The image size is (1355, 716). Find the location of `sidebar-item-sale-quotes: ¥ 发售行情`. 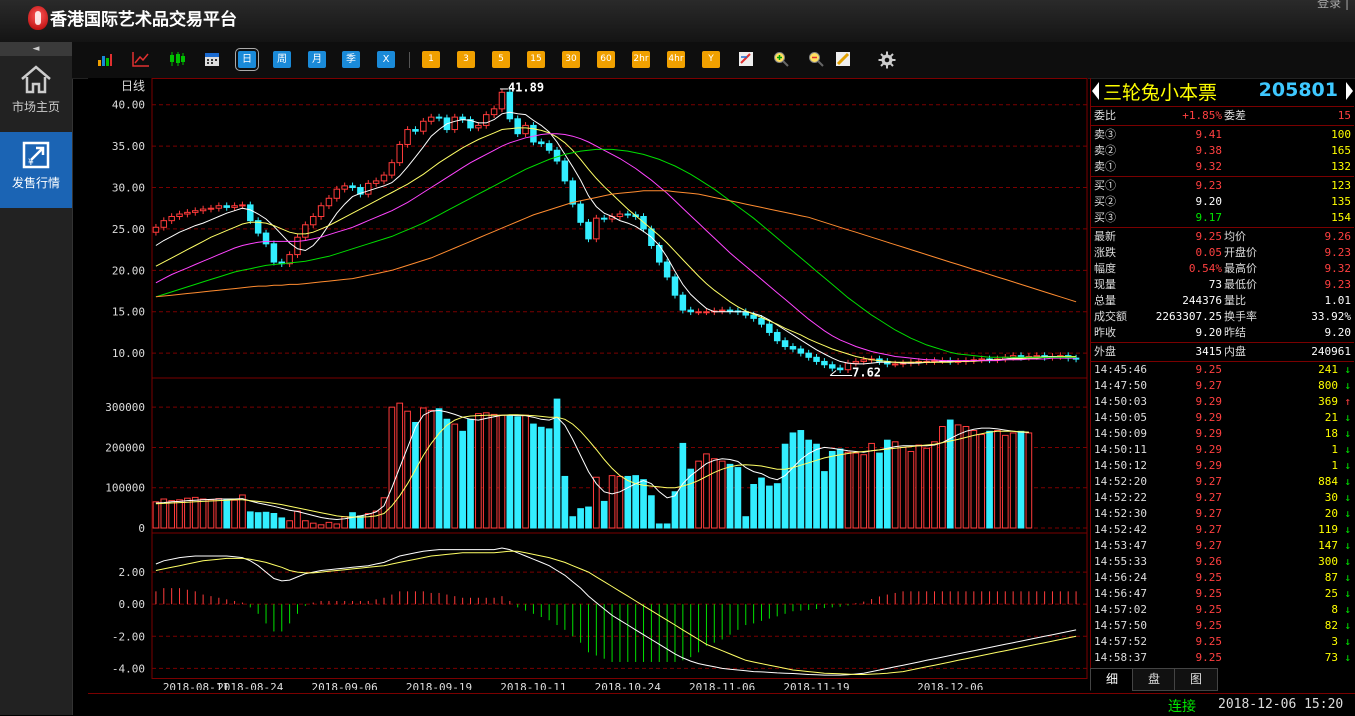

sidebar-item-sale-quotes: ¥ 发售行情 is located at coordinates (36, 170).